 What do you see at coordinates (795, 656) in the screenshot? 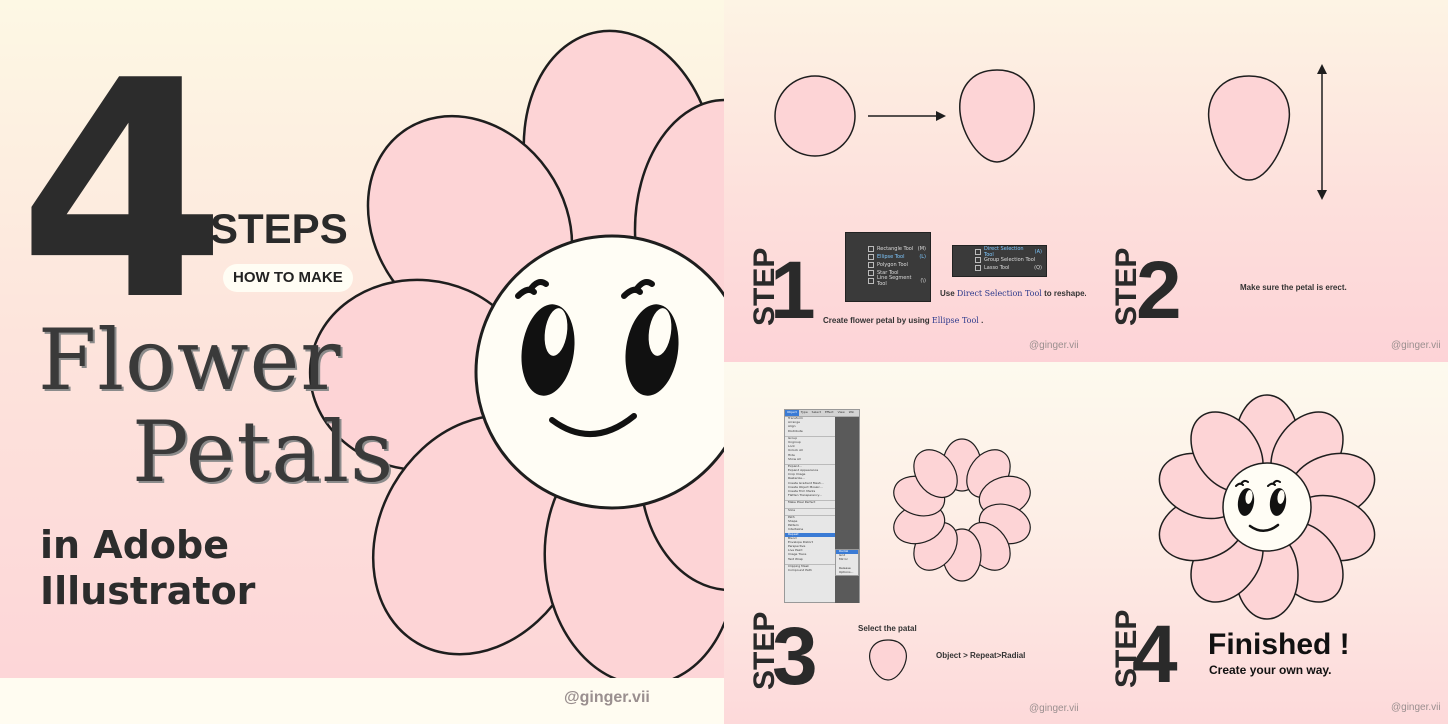
I see `step3-number: 3` at bounding box center [795, 656].